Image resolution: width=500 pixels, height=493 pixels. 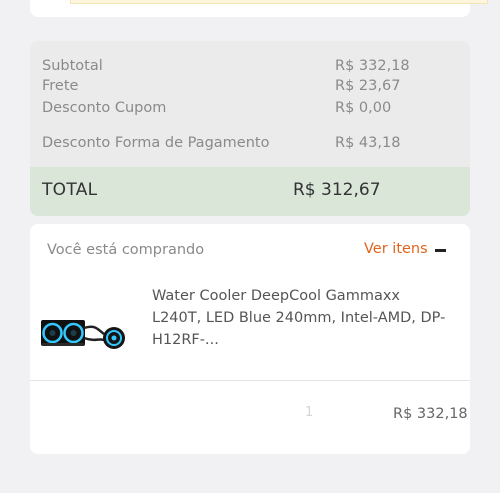 What do you see at coordinates (72, 66) in the screenshot?
I see `subtotal-label: Subtotal` at bounding box center [72, 66].